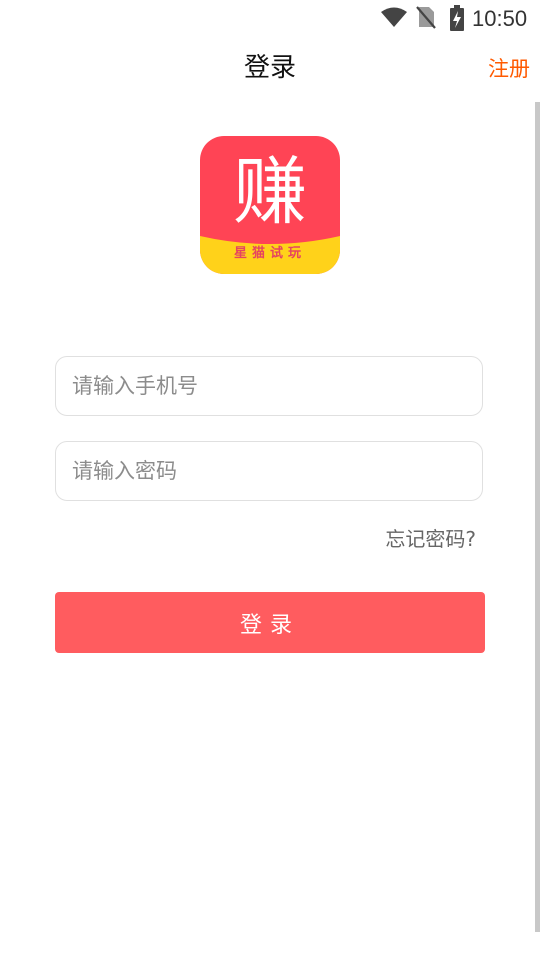 The image size is (540, 960). Describe the element at coordinates (270, 192) in the screenshot. I see `logo-main-char: 赚` at that location.